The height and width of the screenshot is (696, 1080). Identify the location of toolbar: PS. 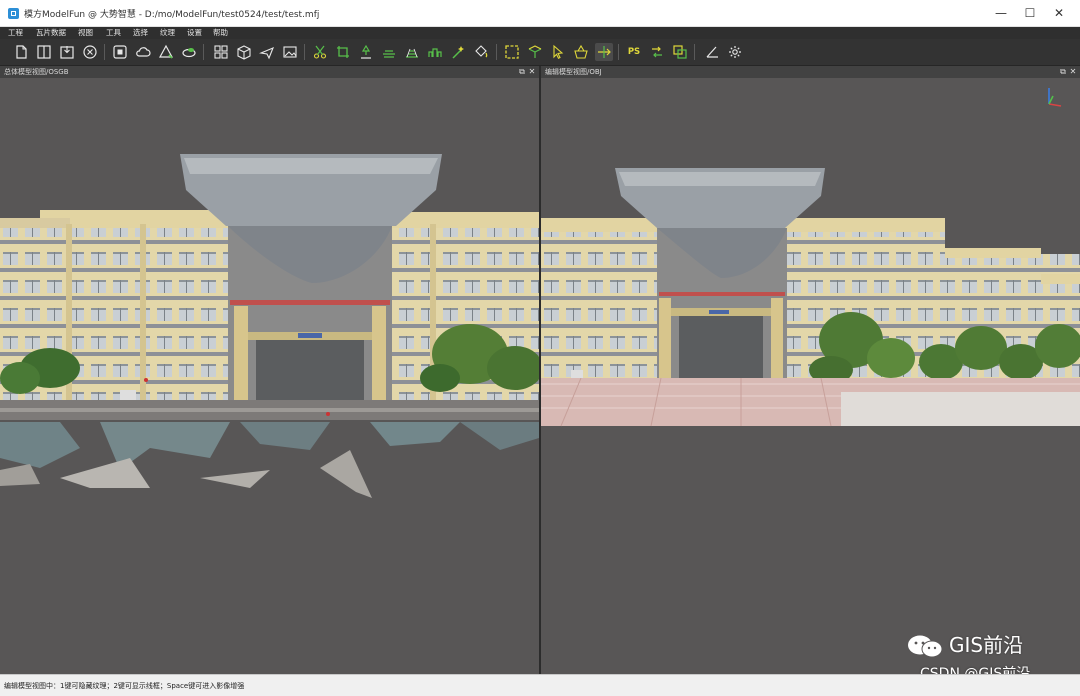
(540, 52).